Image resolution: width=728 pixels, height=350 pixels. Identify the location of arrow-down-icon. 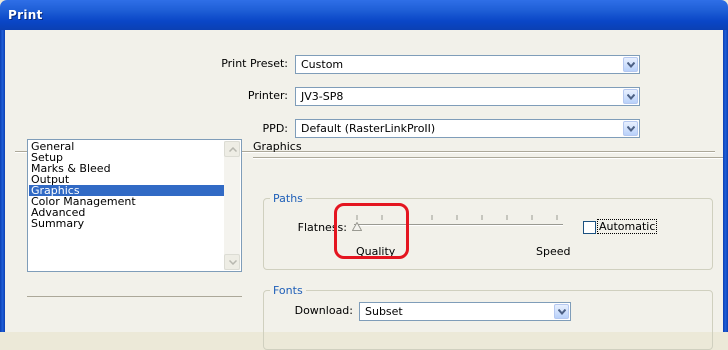
(232, 262).